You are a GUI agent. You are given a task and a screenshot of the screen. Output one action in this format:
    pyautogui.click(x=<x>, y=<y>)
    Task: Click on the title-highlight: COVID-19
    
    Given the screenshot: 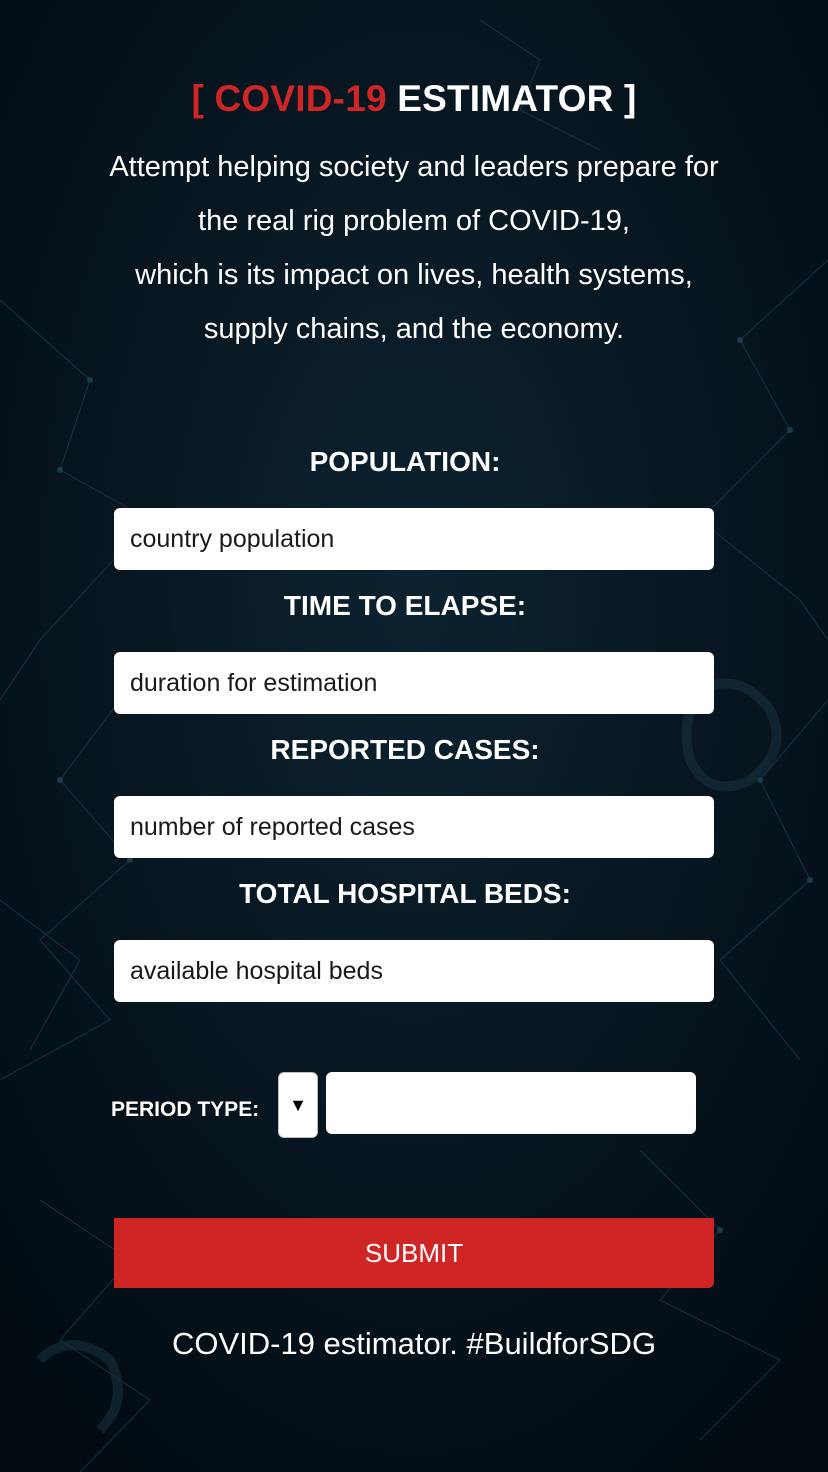 What is the action you would take?
    pyautogui.click(x=300, y=98)
    